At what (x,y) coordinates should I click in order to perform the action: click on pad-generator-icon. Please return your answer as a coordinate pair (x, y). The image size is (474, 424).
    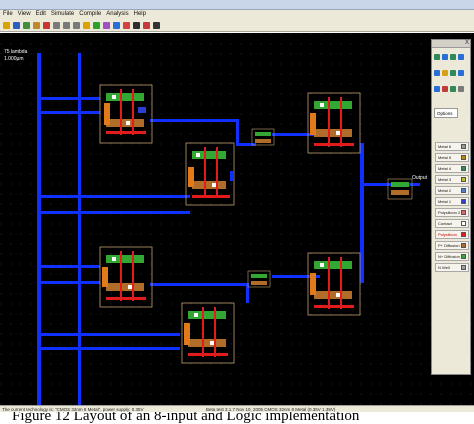
    Looking at the image, I should click on (461, 57).